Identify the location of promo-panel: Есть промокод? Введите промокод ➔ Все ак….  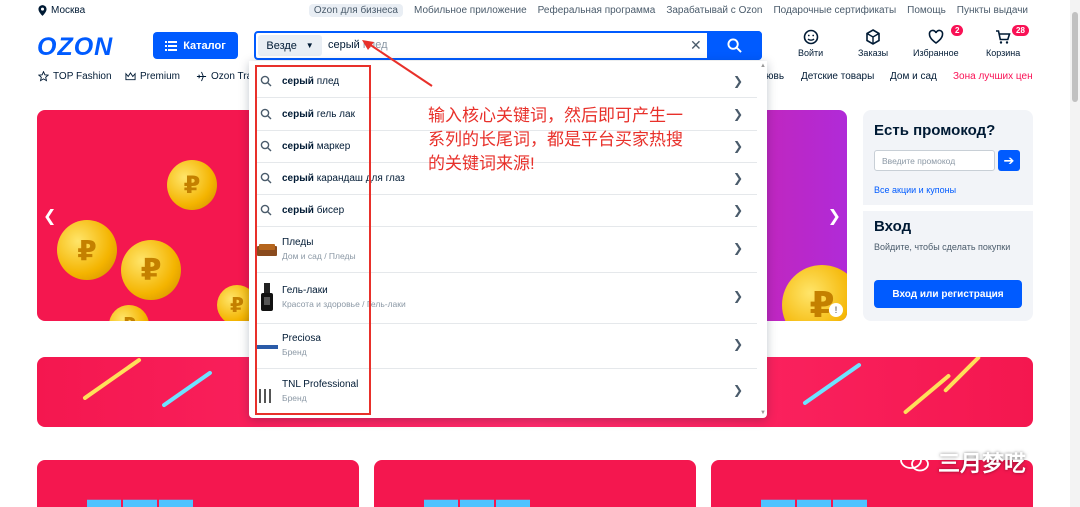
(948, 215).